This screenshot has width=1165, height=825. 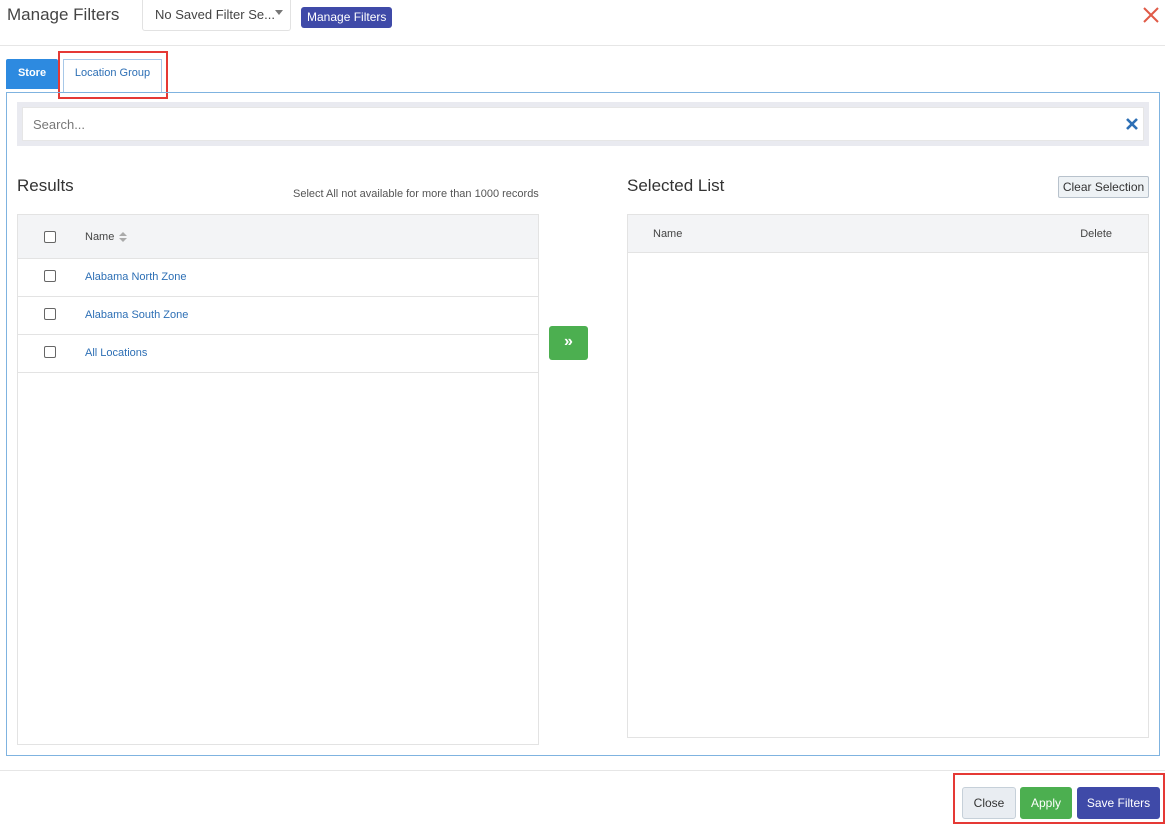 What do you see at coordinates (668, 234) in the screenshot?
I see `selected-name-column: Name` at bounding box center [668, 234].